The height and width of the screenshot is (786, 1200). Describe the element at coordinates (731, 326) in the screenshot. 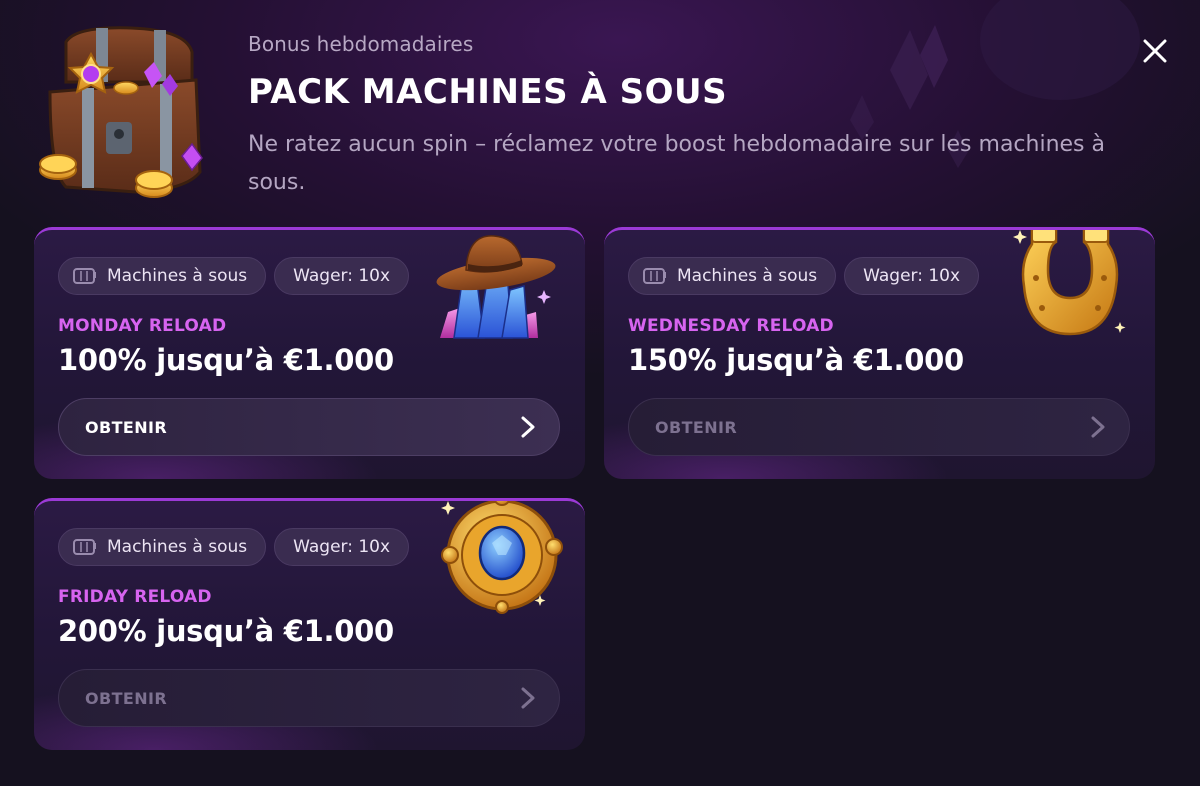

I see `promo-name: WEDNESDAY RELOAD` at that location.